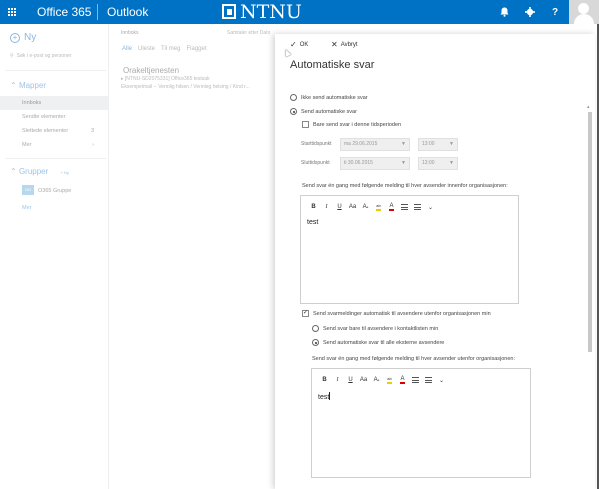 The height and width of the screenshot is (489, 599). I want to click on cancel-button: ✕ Avbryt, so click(344, 44).